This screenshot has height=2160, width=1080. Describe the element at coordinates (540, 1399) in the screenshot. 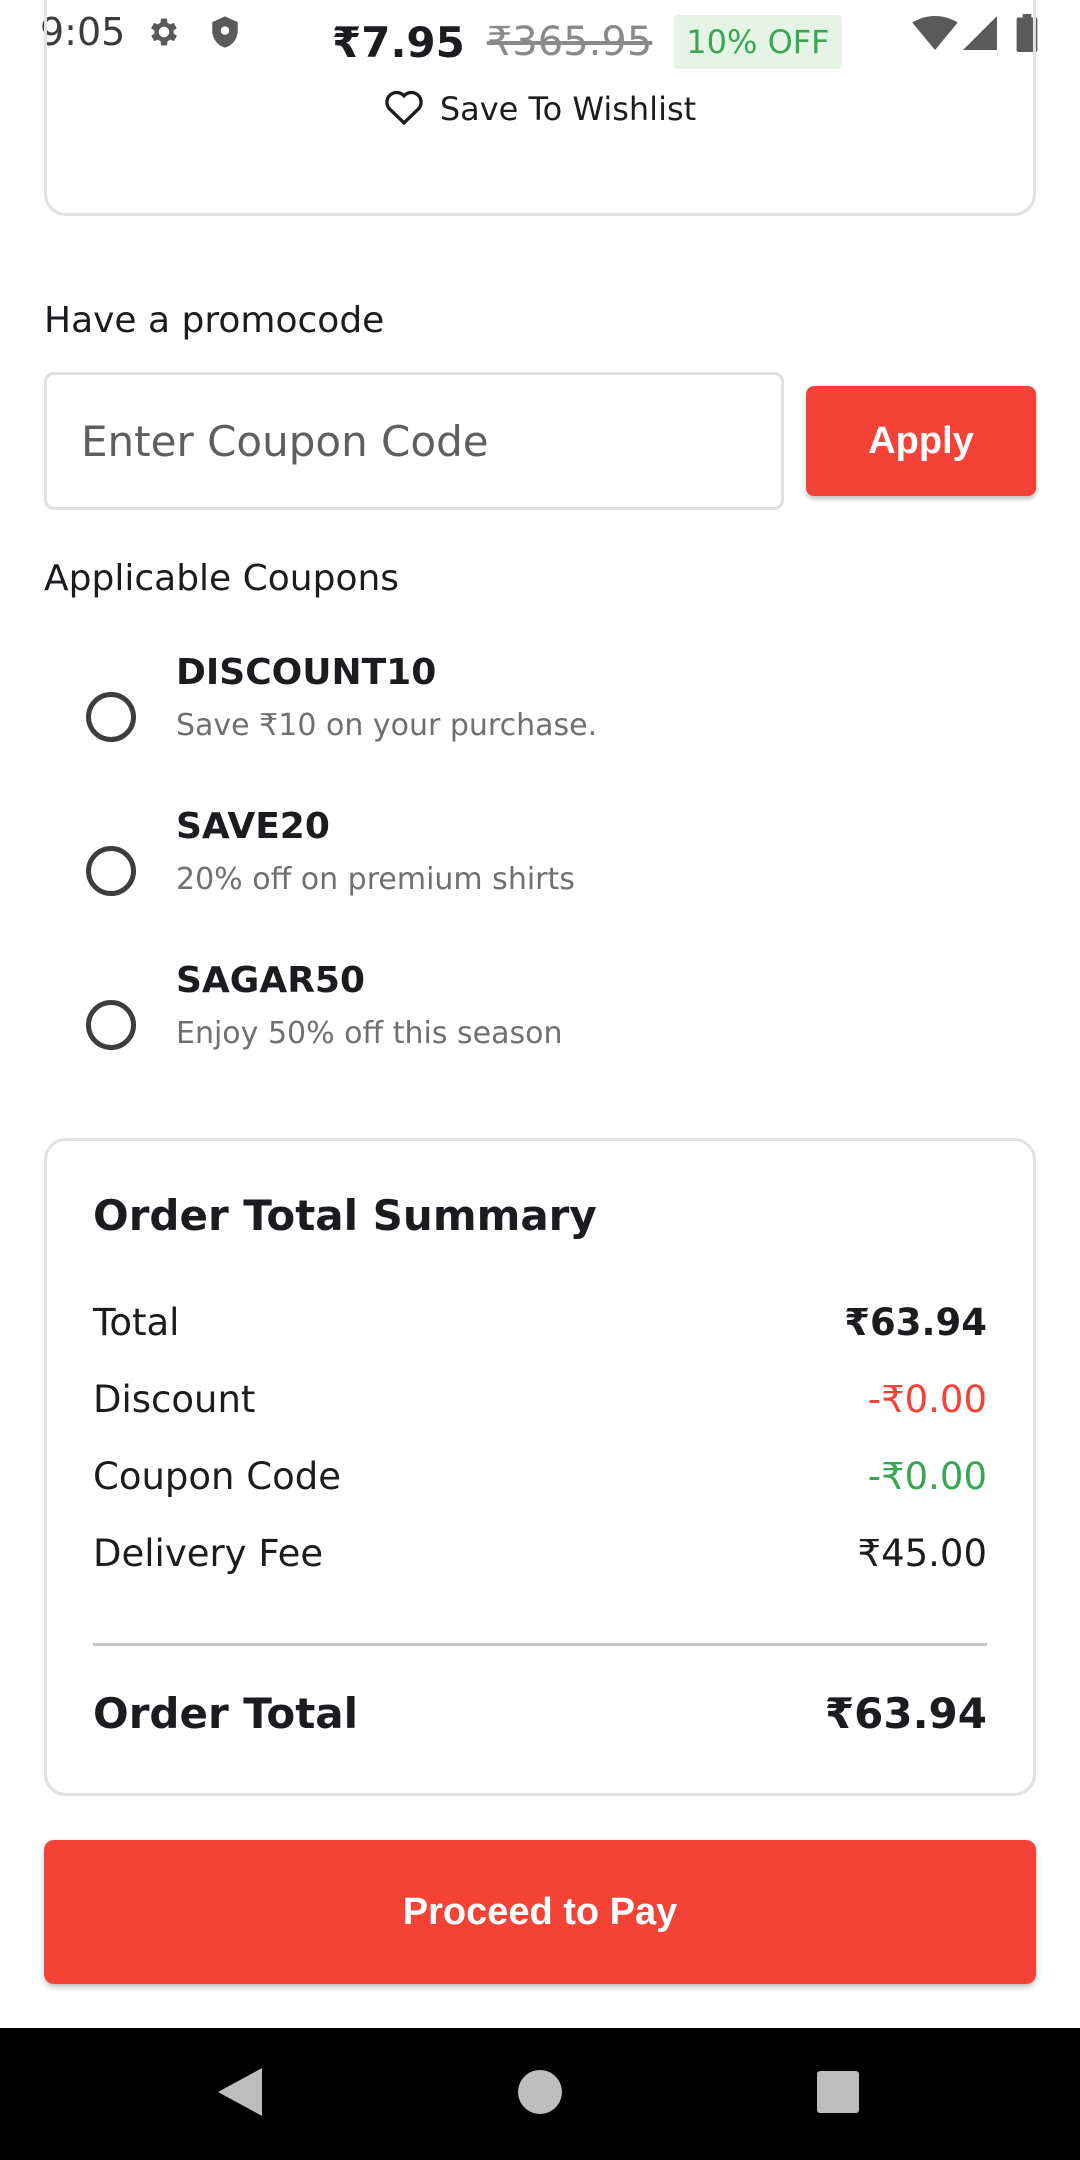

I see `summary-row-discount: Discount -₹0.00` at that location.